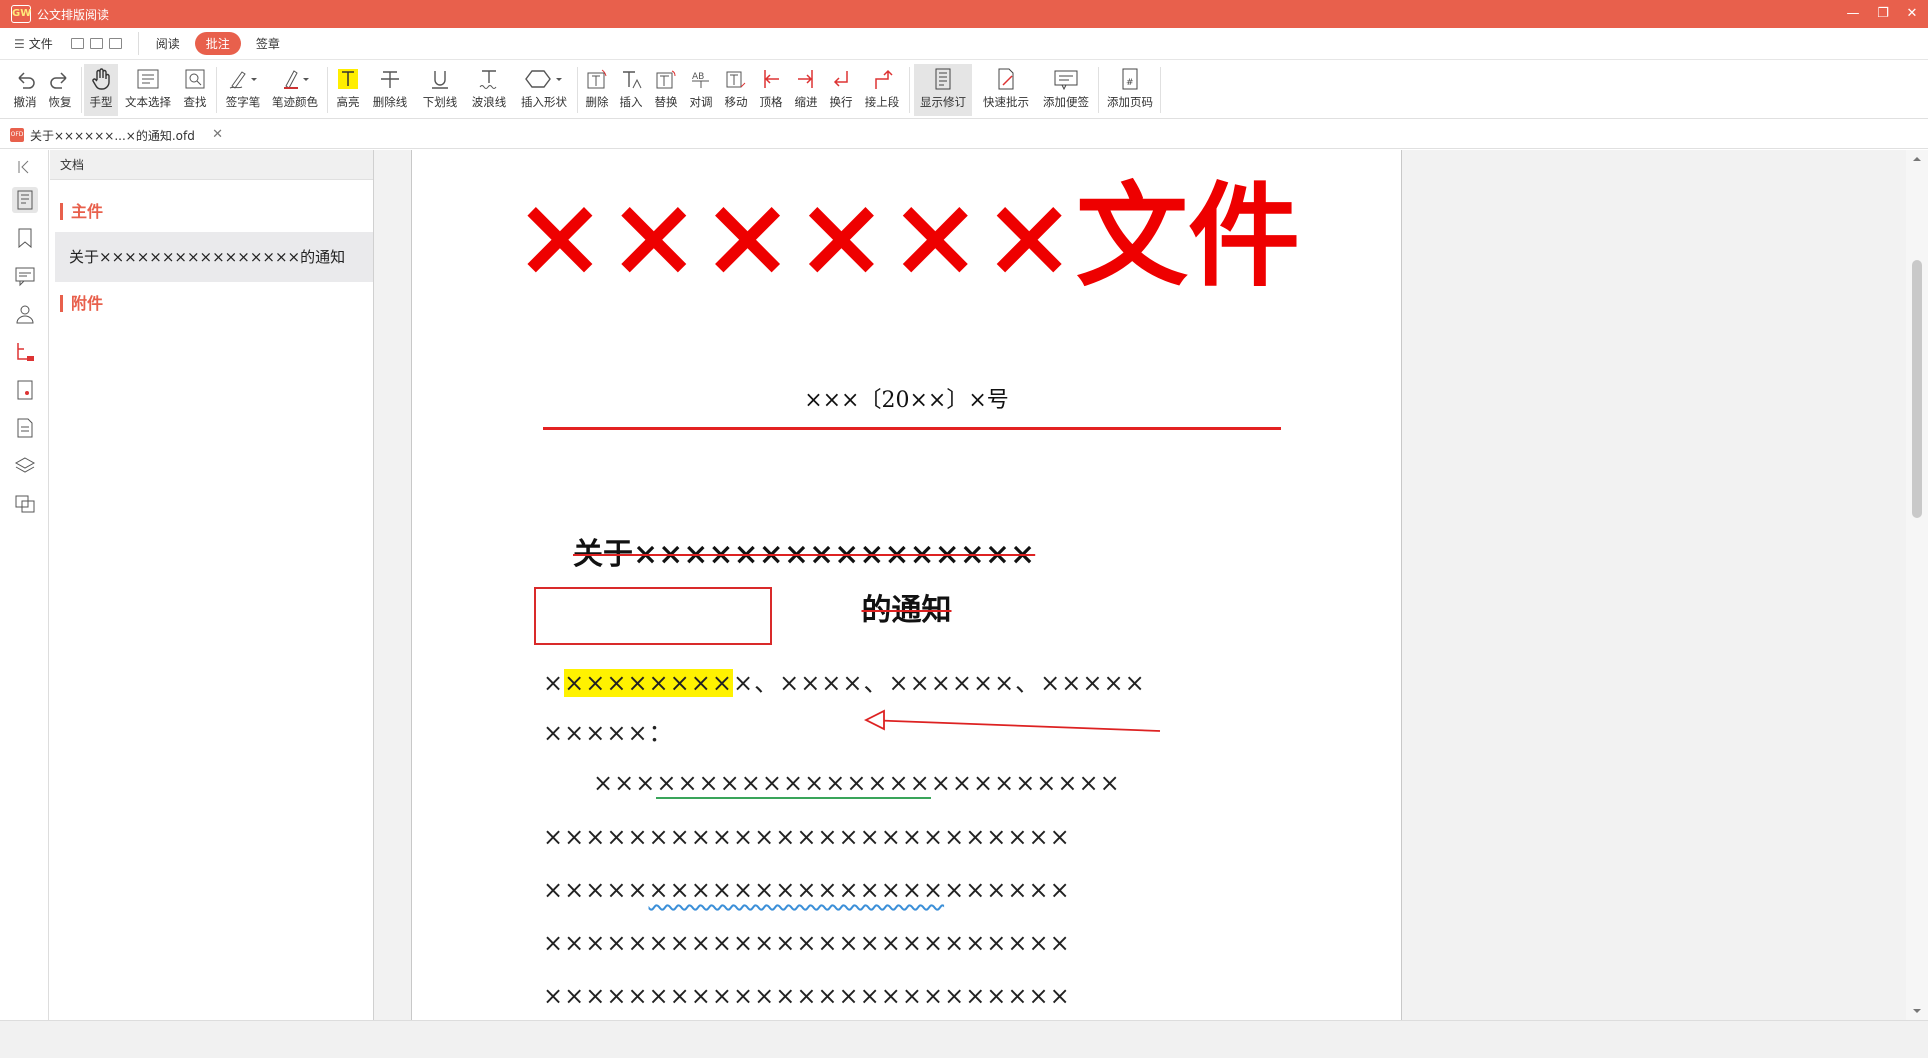 The image size is (1928, 1058). I want to click on find-icon, so click(195, 79).